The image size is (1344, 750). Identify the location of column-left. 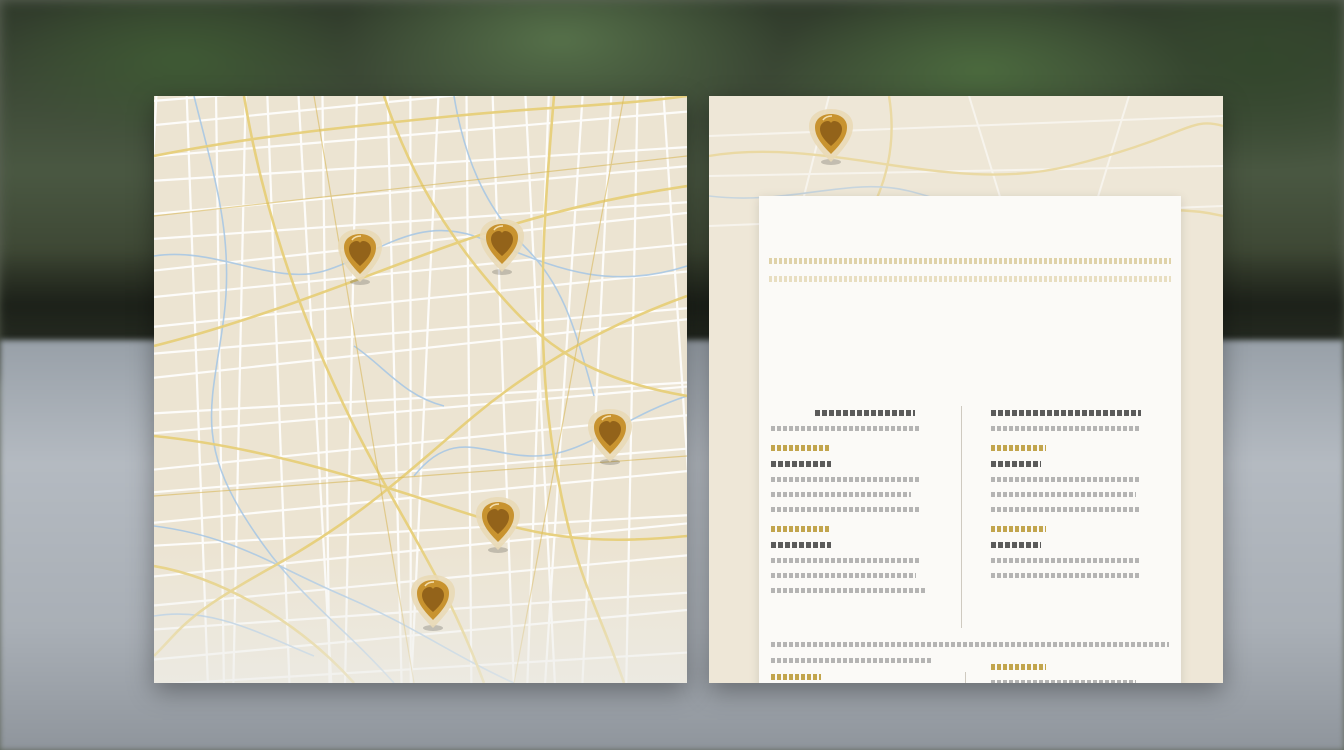
(866, 506).